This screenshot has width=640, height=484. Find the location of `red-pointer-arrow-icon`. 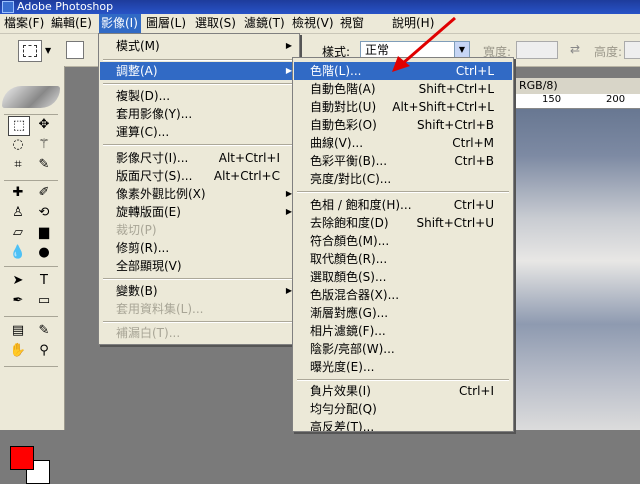

red-pointer-arrow-icon is located at coordinates (424, 44).